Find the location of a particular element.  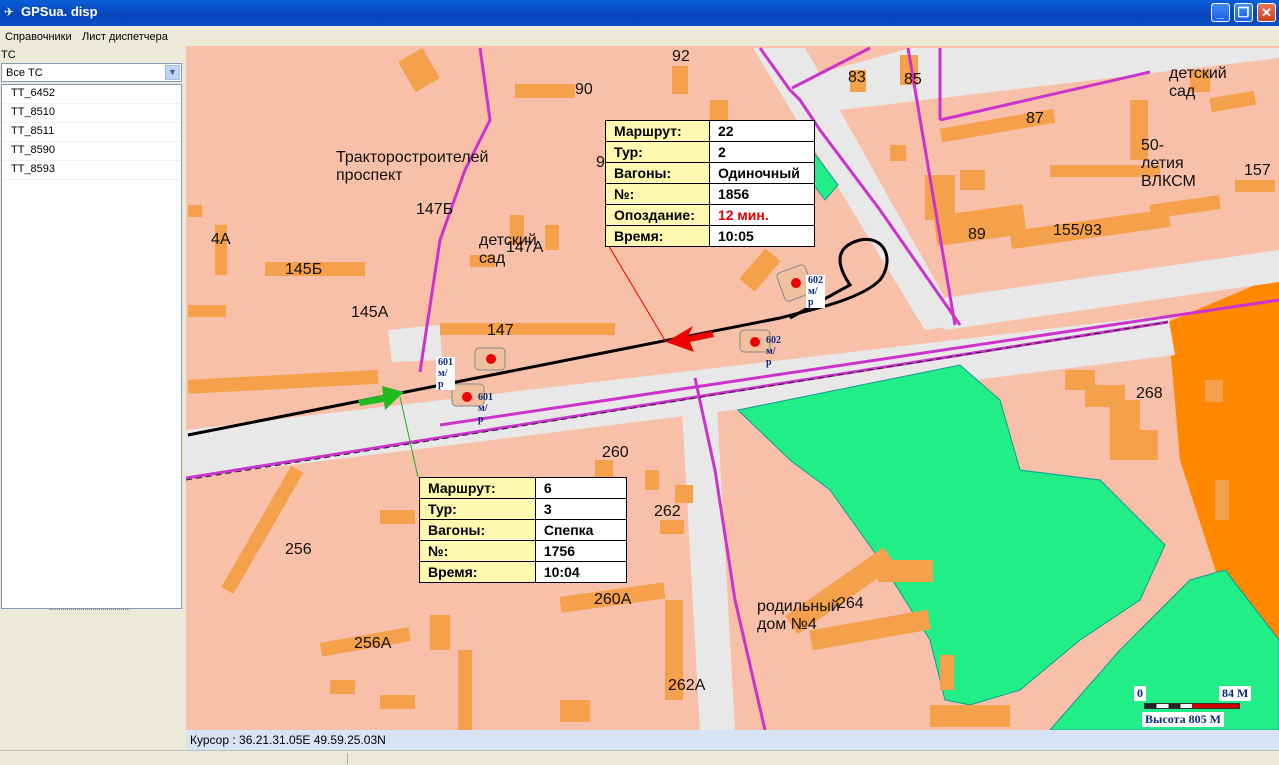

info-key: Опоздание: is located at coordinates (657, 215).